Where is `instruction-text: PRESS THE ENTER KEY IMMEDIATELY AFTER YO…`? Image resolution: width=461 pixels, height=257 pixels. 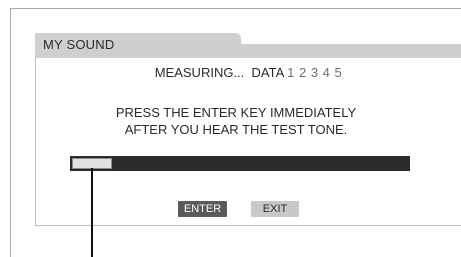
instruction-text: PRESS THE ENTER KEY IMMEDIATELY AFTER YO… is located at coordinates (236, 121).